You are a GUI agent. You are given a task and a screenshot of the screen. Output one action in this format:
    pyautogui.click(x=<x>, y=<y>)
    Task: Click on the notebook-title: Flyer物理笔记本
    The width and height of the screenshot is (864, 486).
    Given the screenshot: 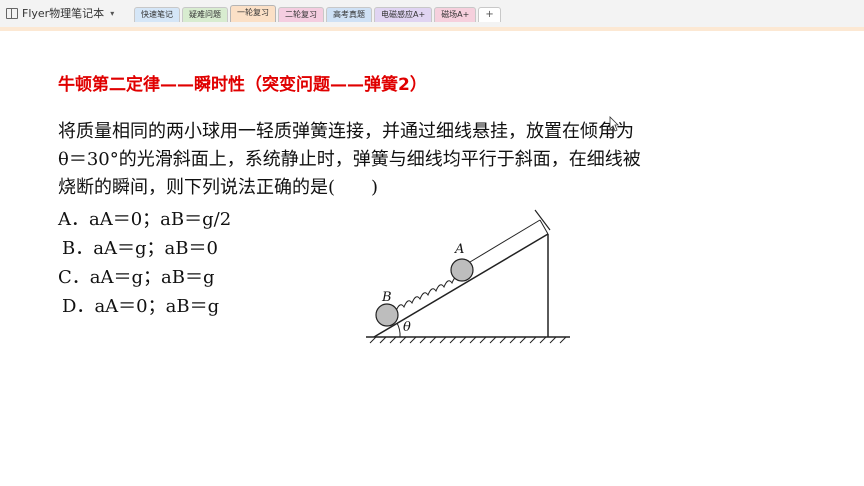 What is the action you would take?
    pyautogui.click(x=63, y=13)
    